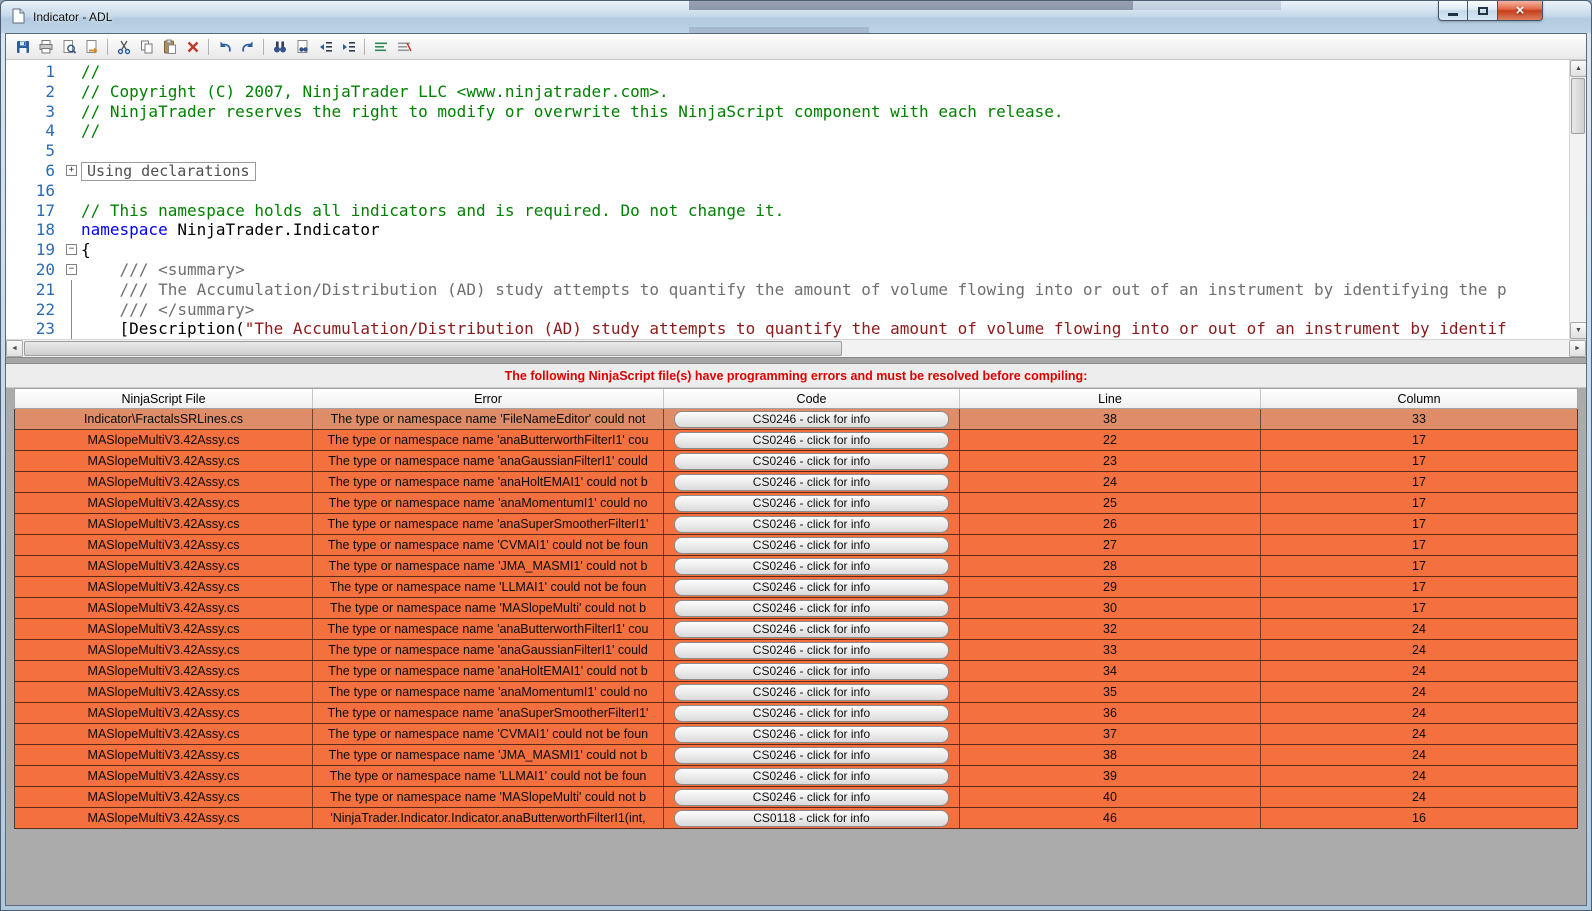  What do you see at coordinates (91, 46) in the screenshot?
I see `page-setup-icon` at bounding box center [91, 46].